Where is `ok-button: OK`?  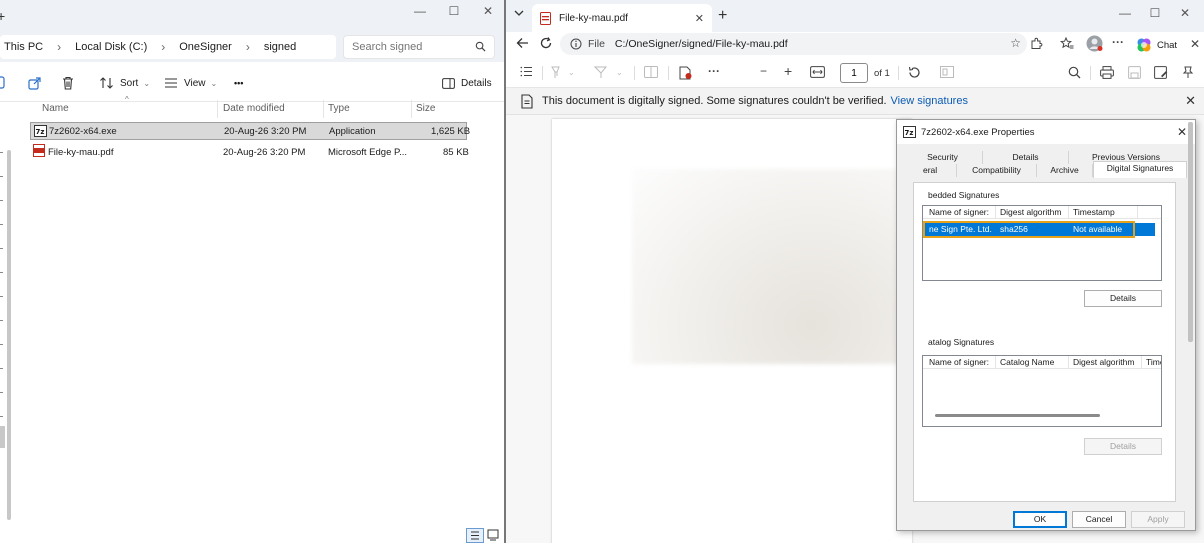 ok-button: OK is located at coordinates (1040, 519).